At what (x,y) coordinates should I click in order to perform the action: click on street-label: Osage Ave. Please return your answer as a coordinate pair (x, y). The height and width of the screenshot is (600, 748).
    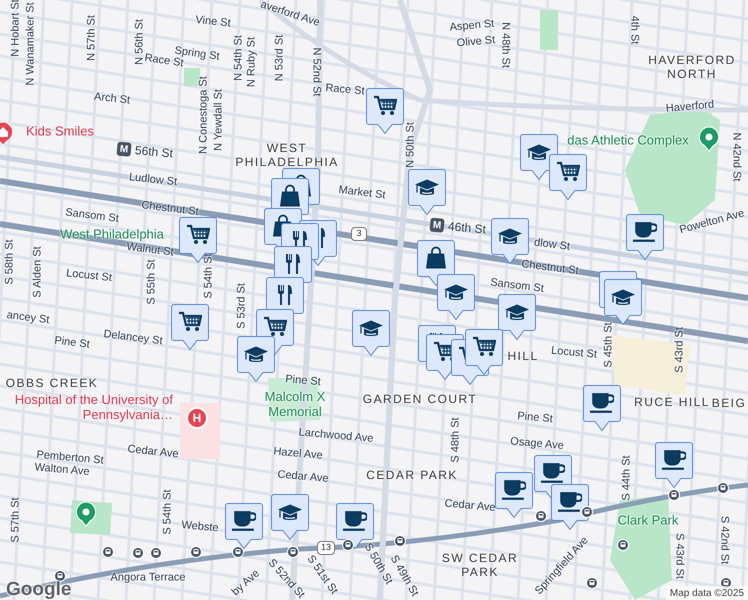
    Looking at the image, I should click on (537, 444).